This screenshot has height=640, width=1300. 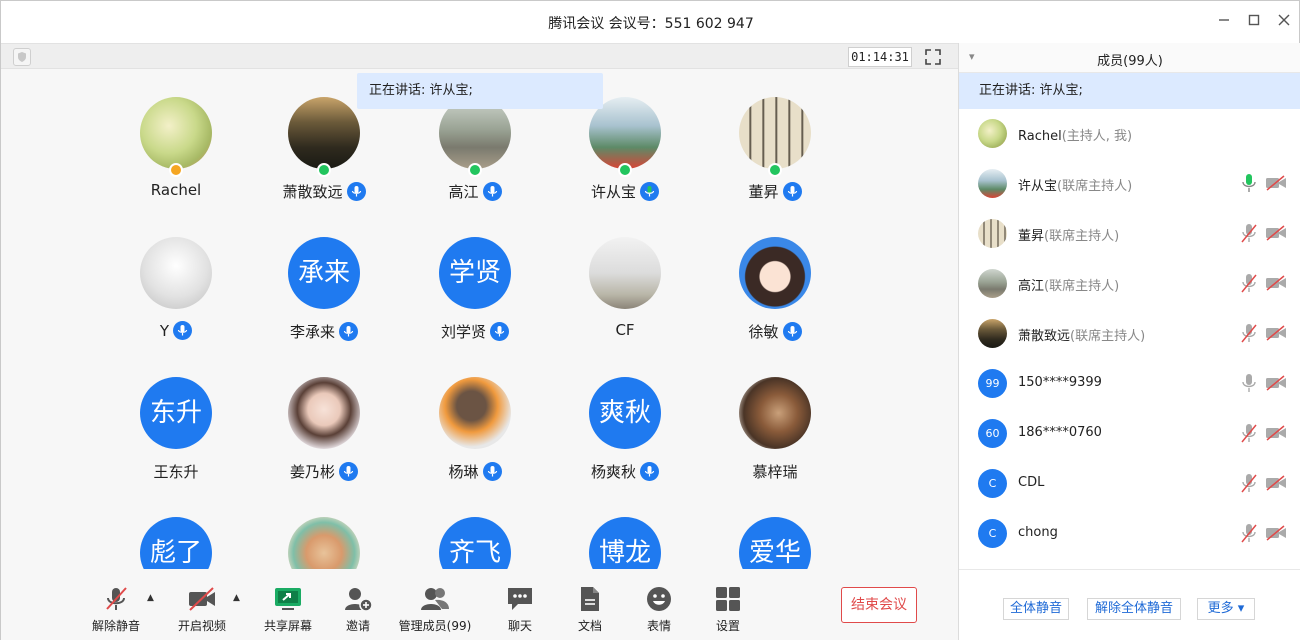 I want to click on video-options-caret-icon: ▲, so click(x=238, y=598).